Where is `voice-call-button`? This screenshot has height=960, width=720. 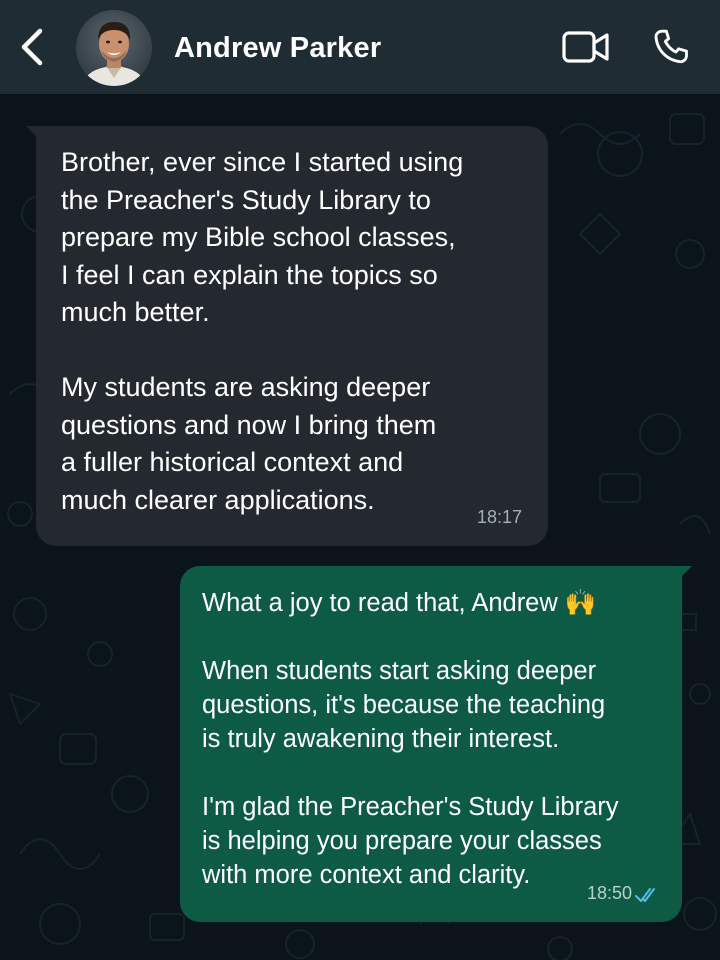 voice-call-button is located at coordinates (671, 47).